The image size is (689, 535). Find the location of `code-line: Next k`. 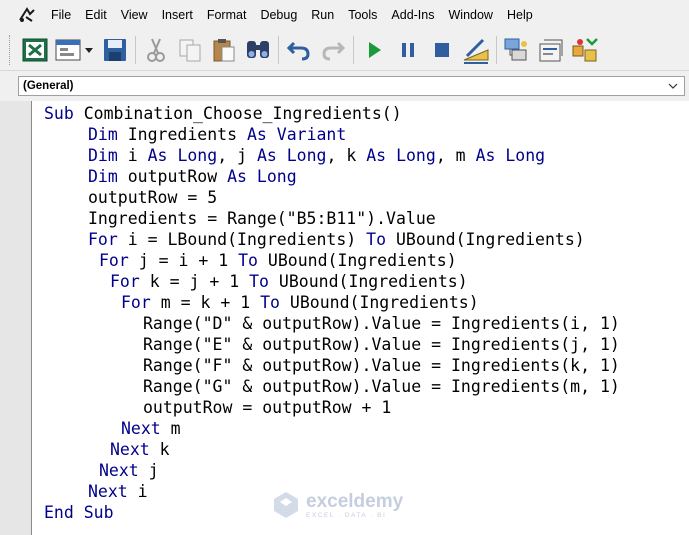

code-line: Next k is located at coordinates (140, 449).